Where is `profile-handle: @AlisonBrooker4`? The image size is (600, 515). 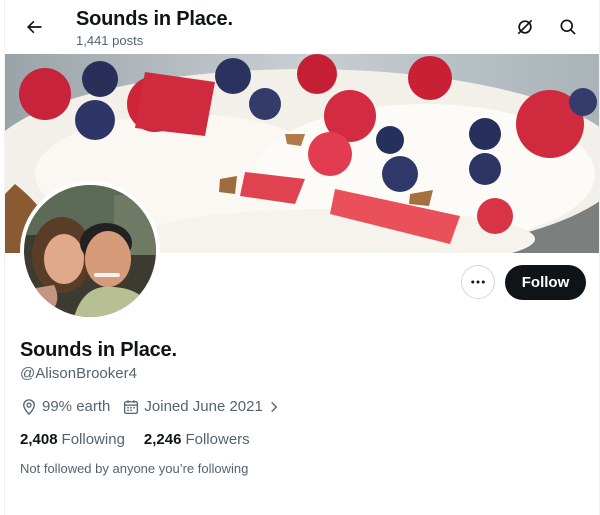 profile-handle: @AlisonBrooker4 is located at coordinates (78, 373).